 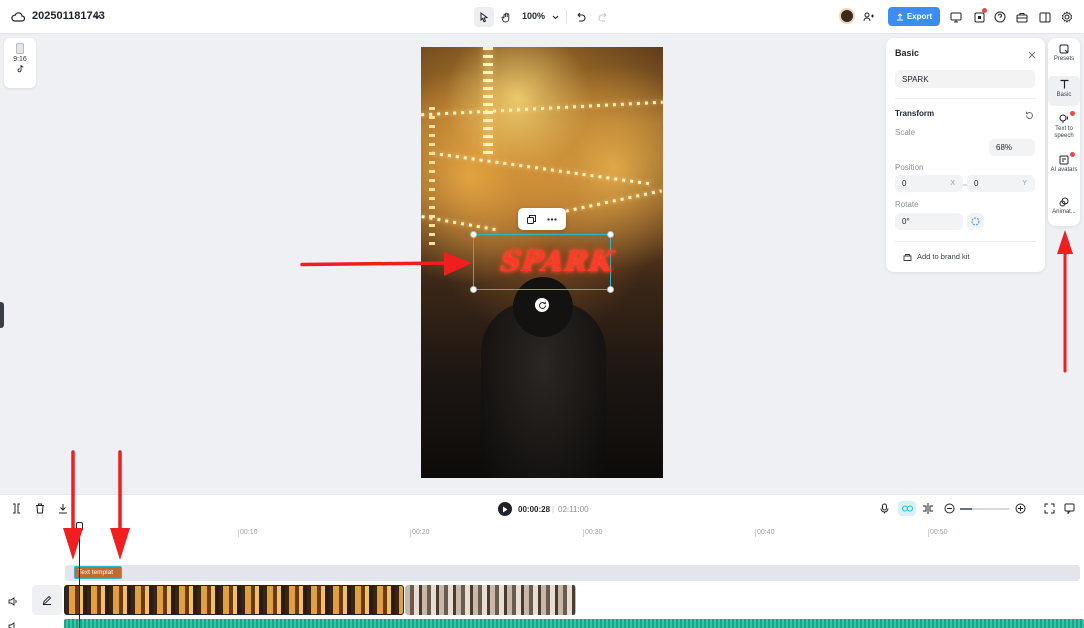 I want to click on split-clip-icon, so click(x=928, y=510).